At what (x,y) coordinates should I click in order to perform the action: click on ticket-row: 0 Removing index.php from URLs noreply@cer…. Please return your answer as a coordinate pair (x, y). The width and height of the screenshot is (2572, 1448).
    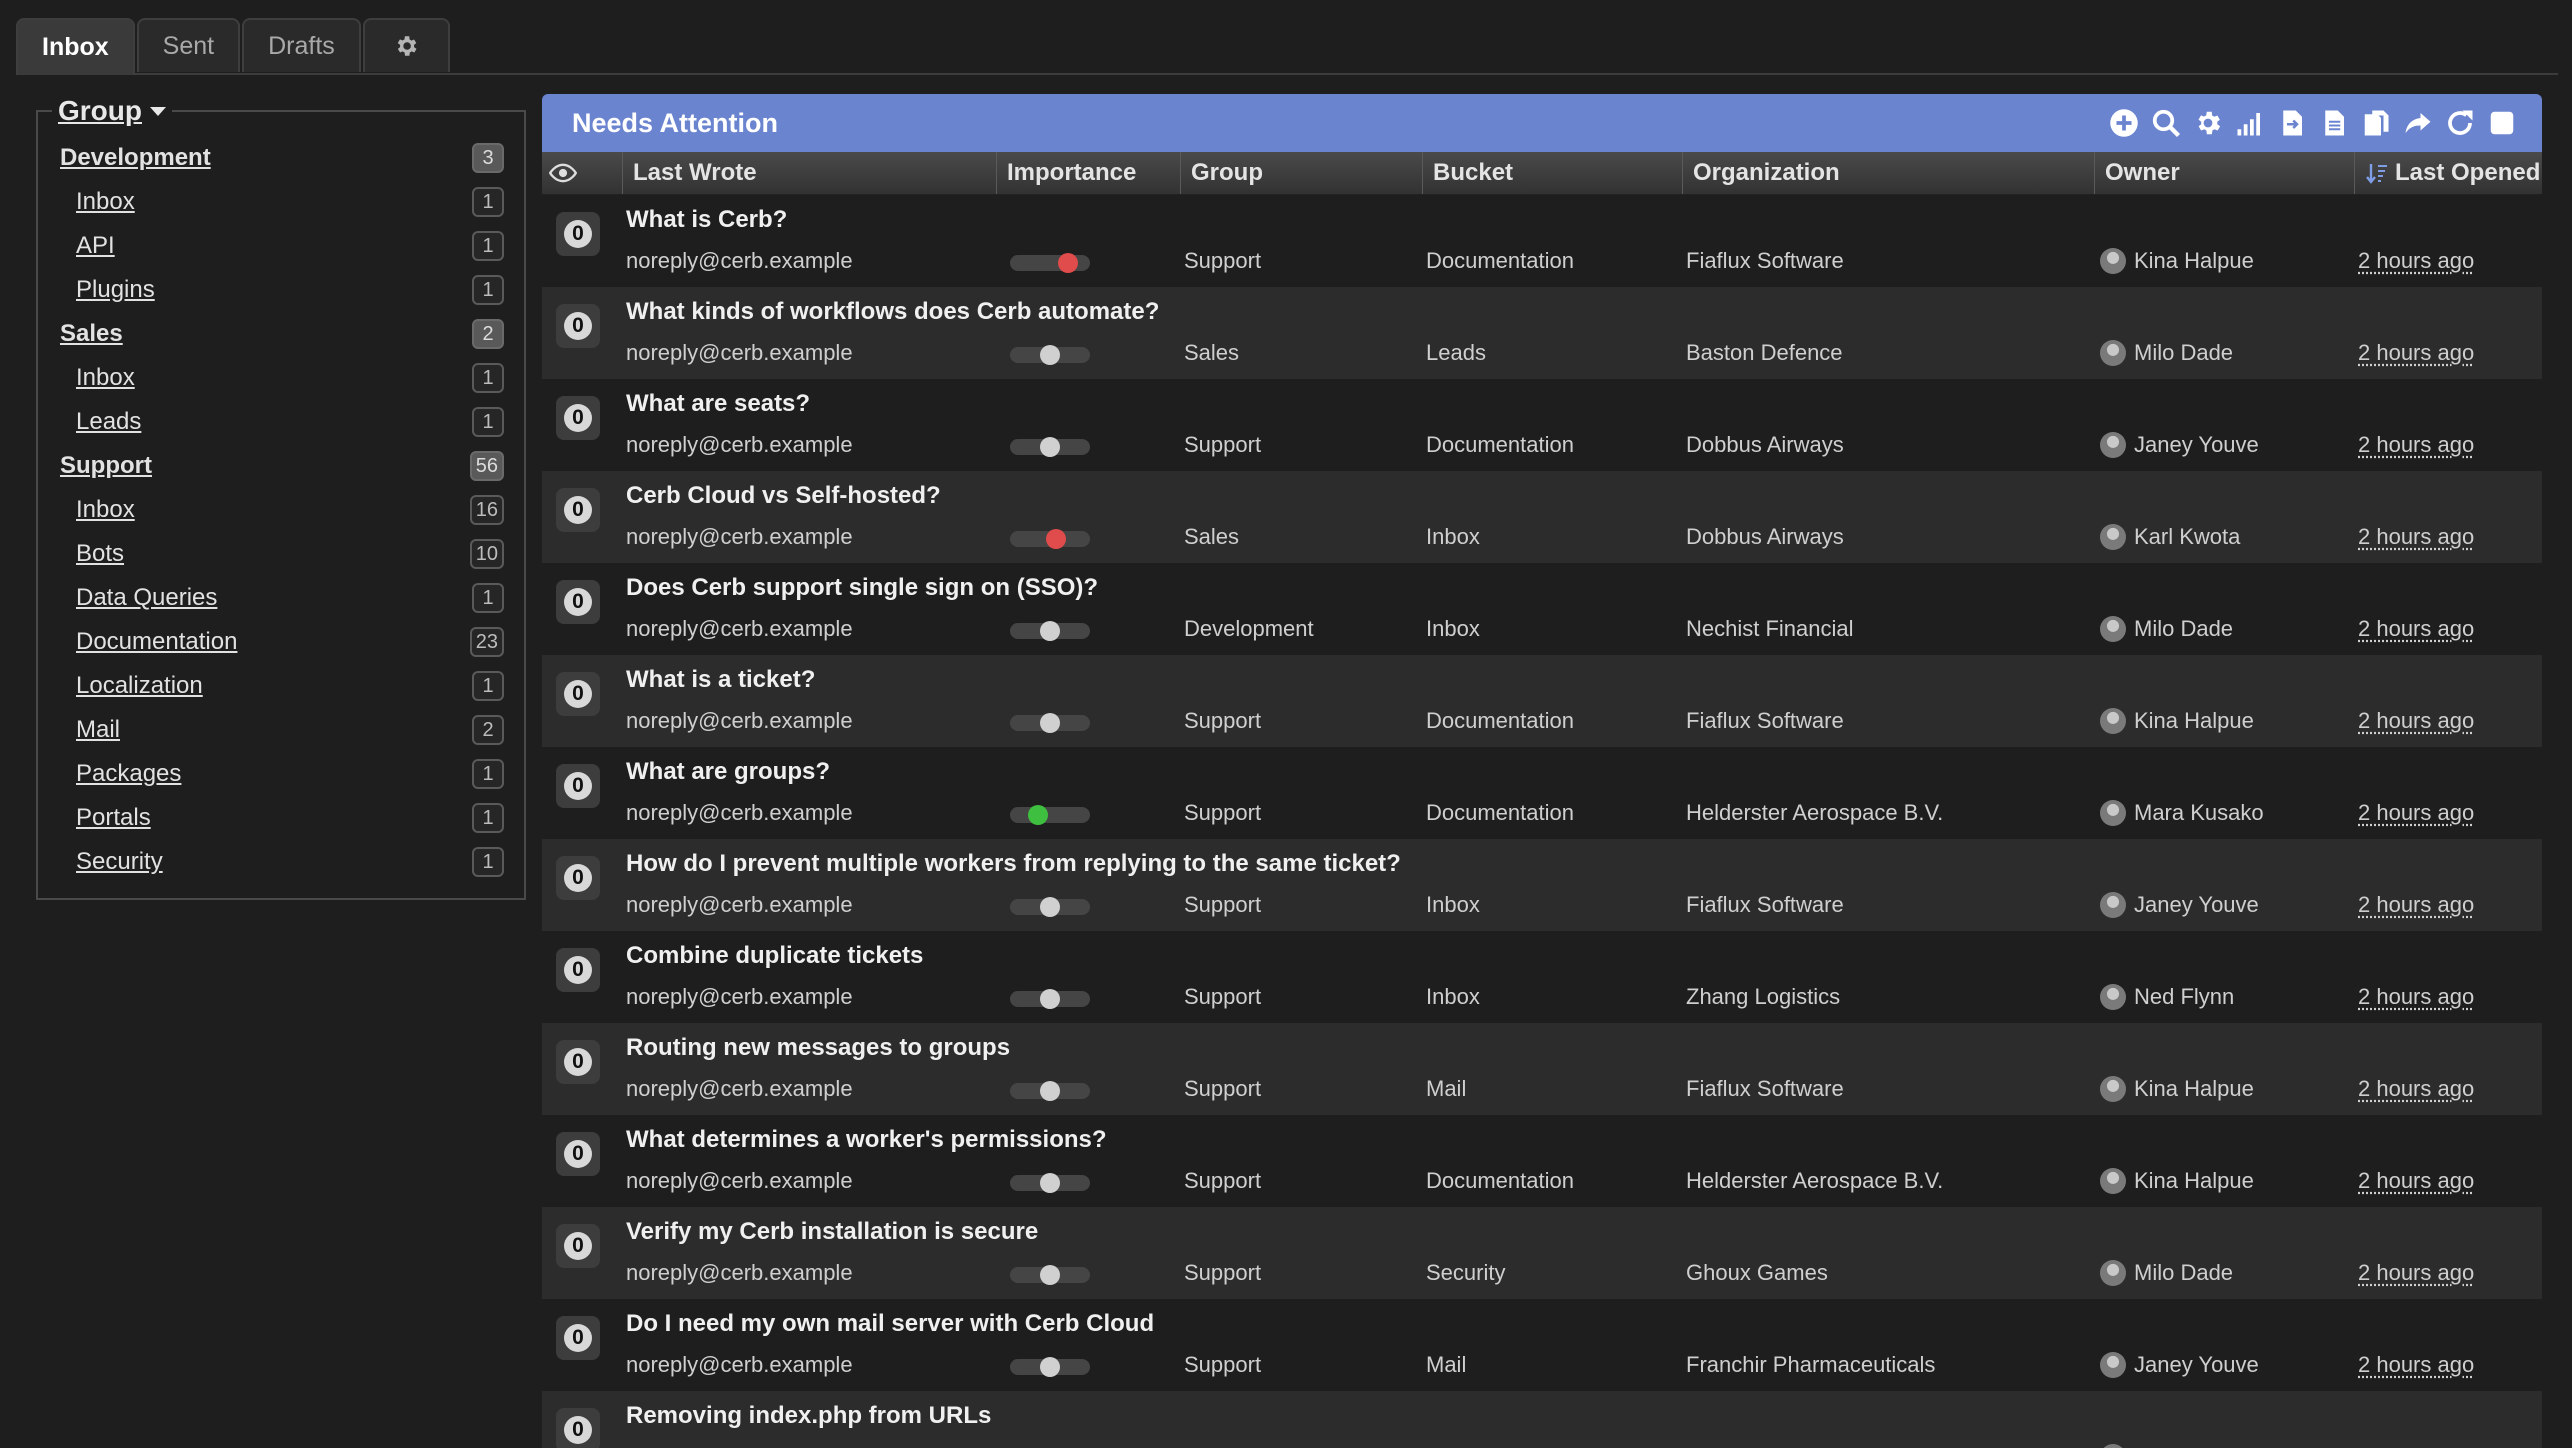
    Looking at the image, I should click on (1542, 1419).